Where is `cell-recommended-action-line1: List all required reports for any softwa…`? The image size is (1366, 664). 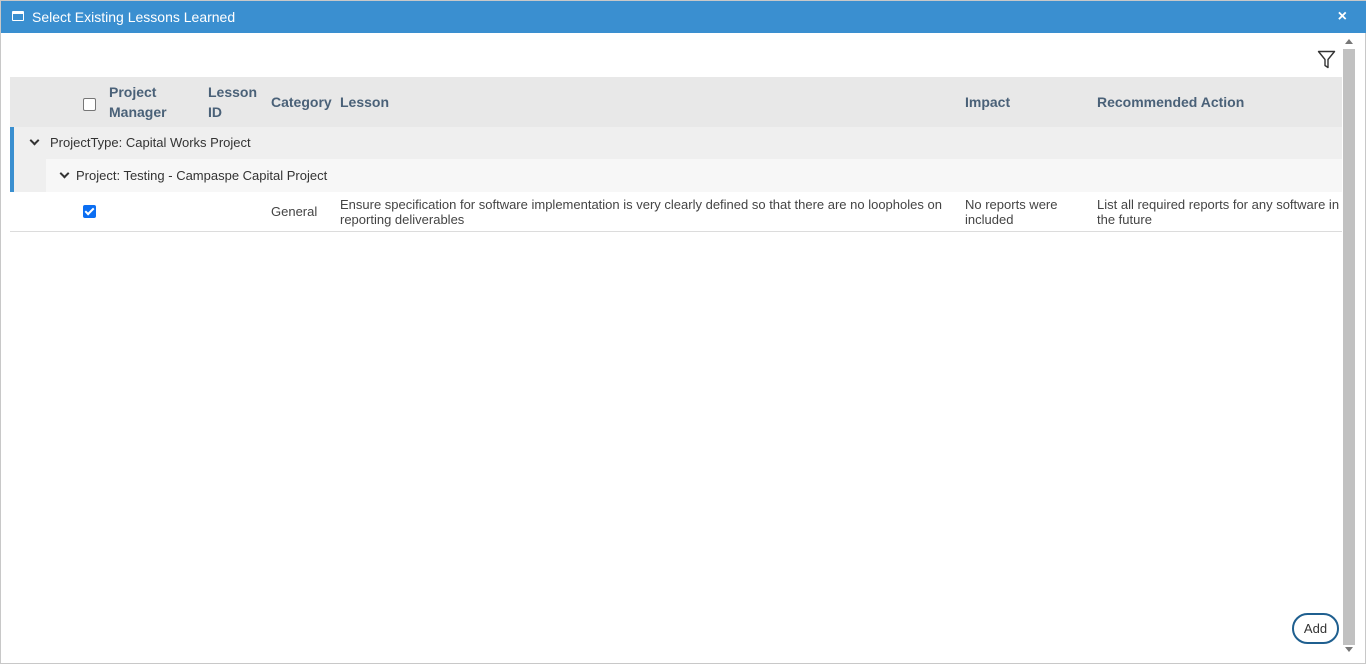
cell-recommended-action-line1: List all required reports for any softwa… is located at coordinates (1218, 204).